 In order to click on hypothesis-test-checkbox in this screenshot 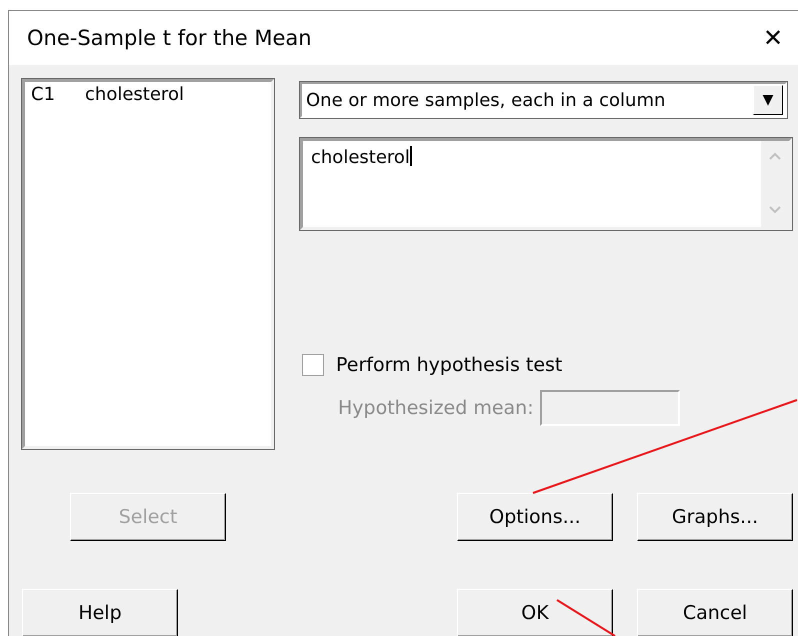, I will do `click(313, 365)`.